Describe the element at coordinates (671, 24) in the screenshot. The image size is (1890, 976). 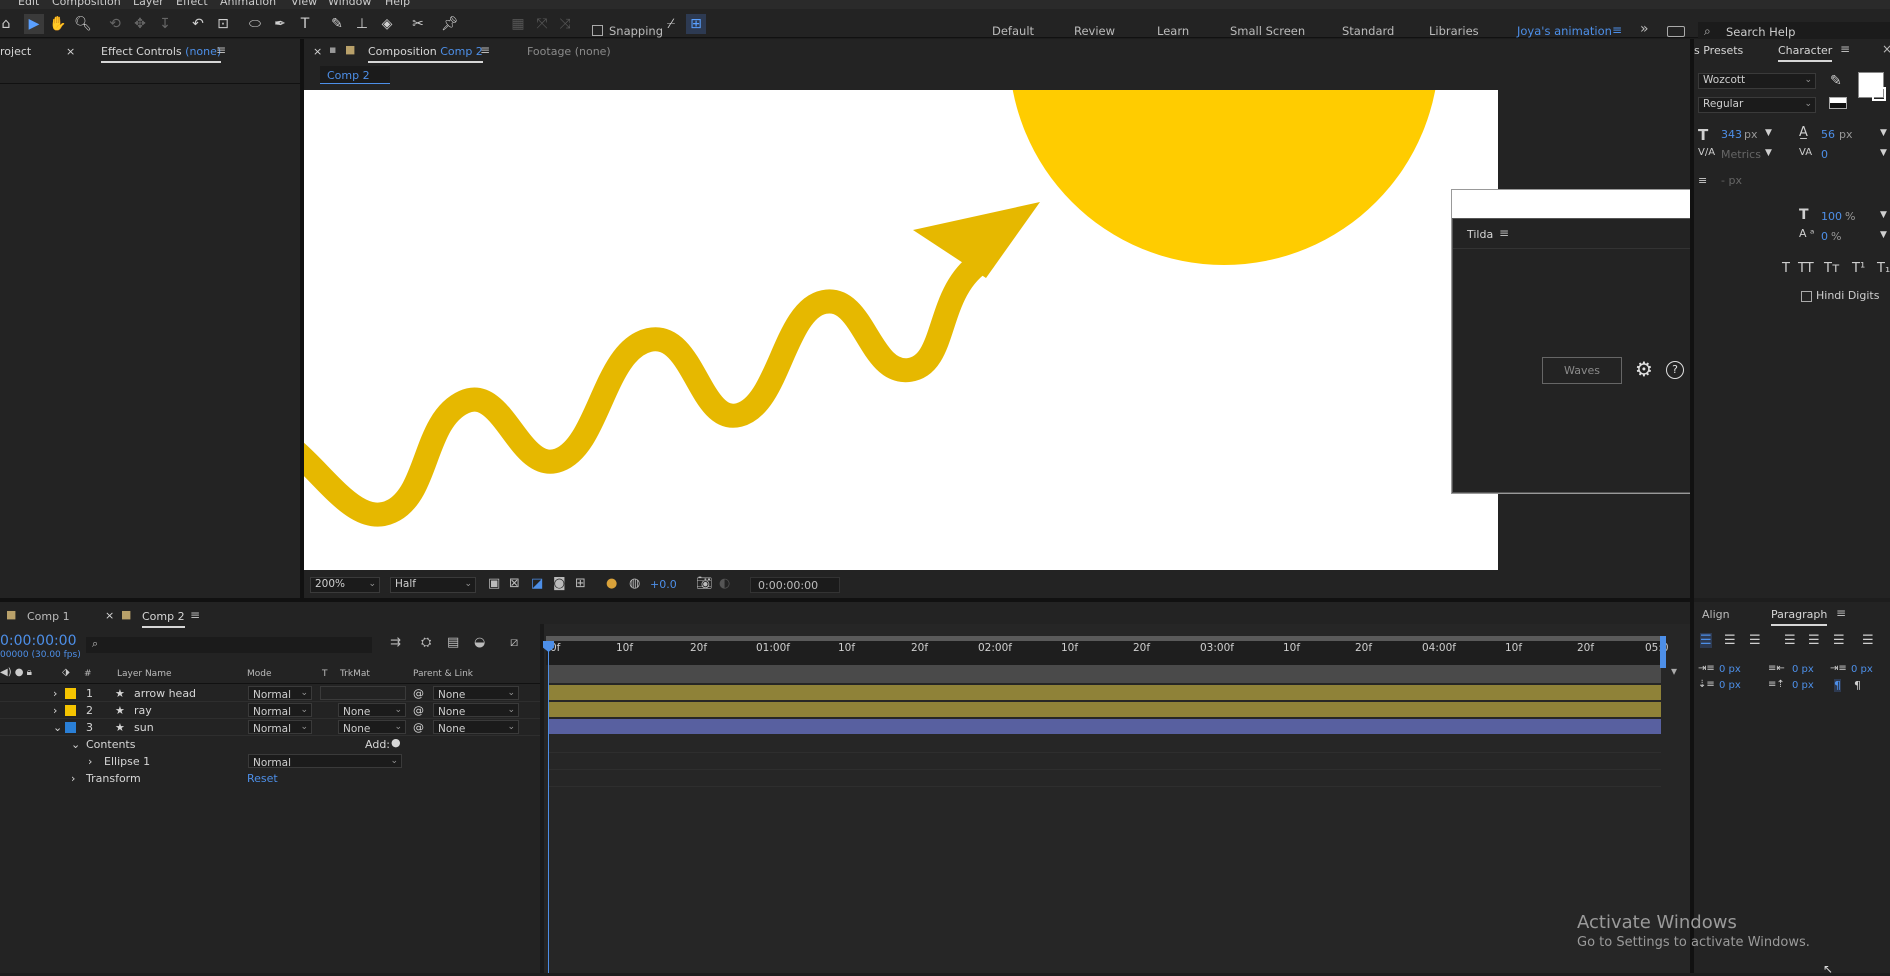
I see `snap-edges-icon: ⌿` at that location.